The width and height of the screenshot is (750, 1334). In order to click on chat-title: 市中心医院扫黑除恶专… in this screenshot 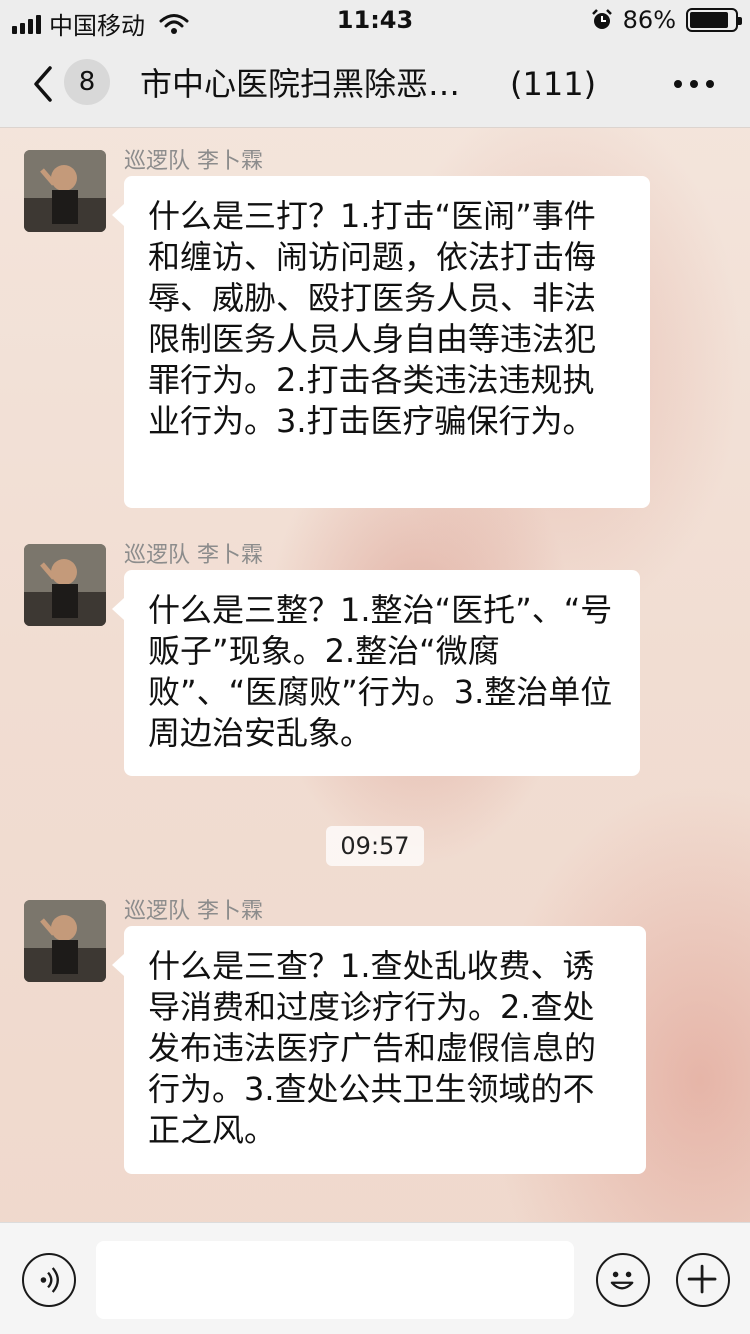, I will do `click(310, 84)`.